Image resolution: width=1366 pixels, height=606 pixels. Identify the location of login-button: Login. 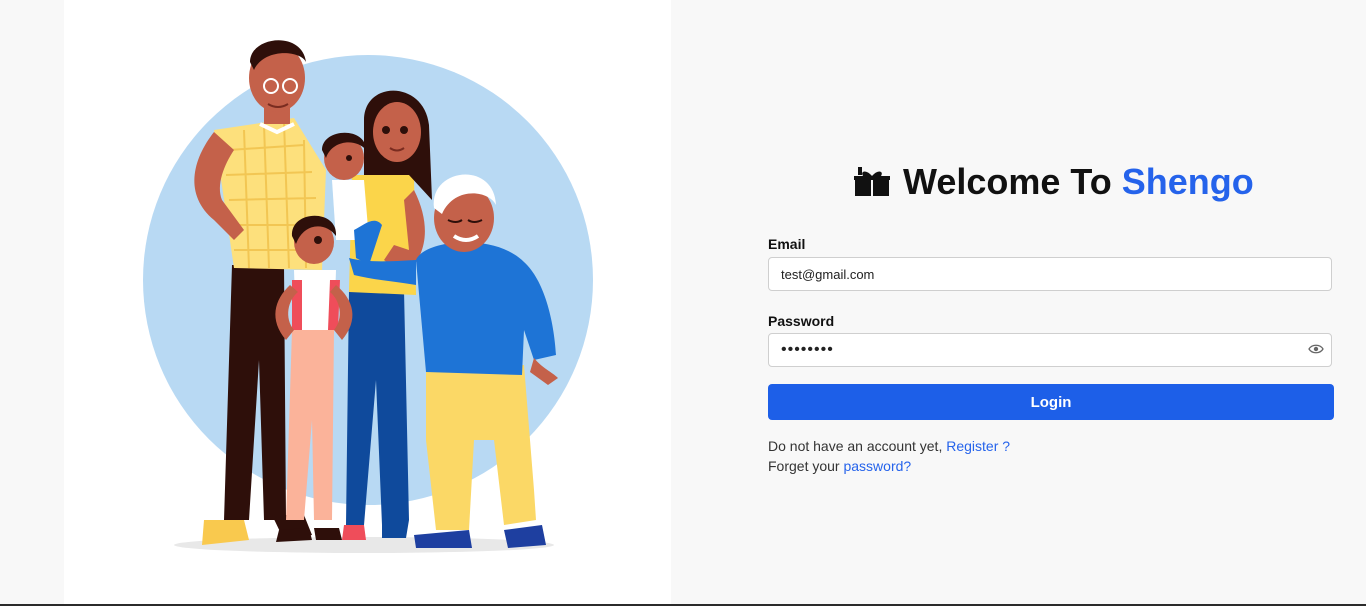
(1051, 402).